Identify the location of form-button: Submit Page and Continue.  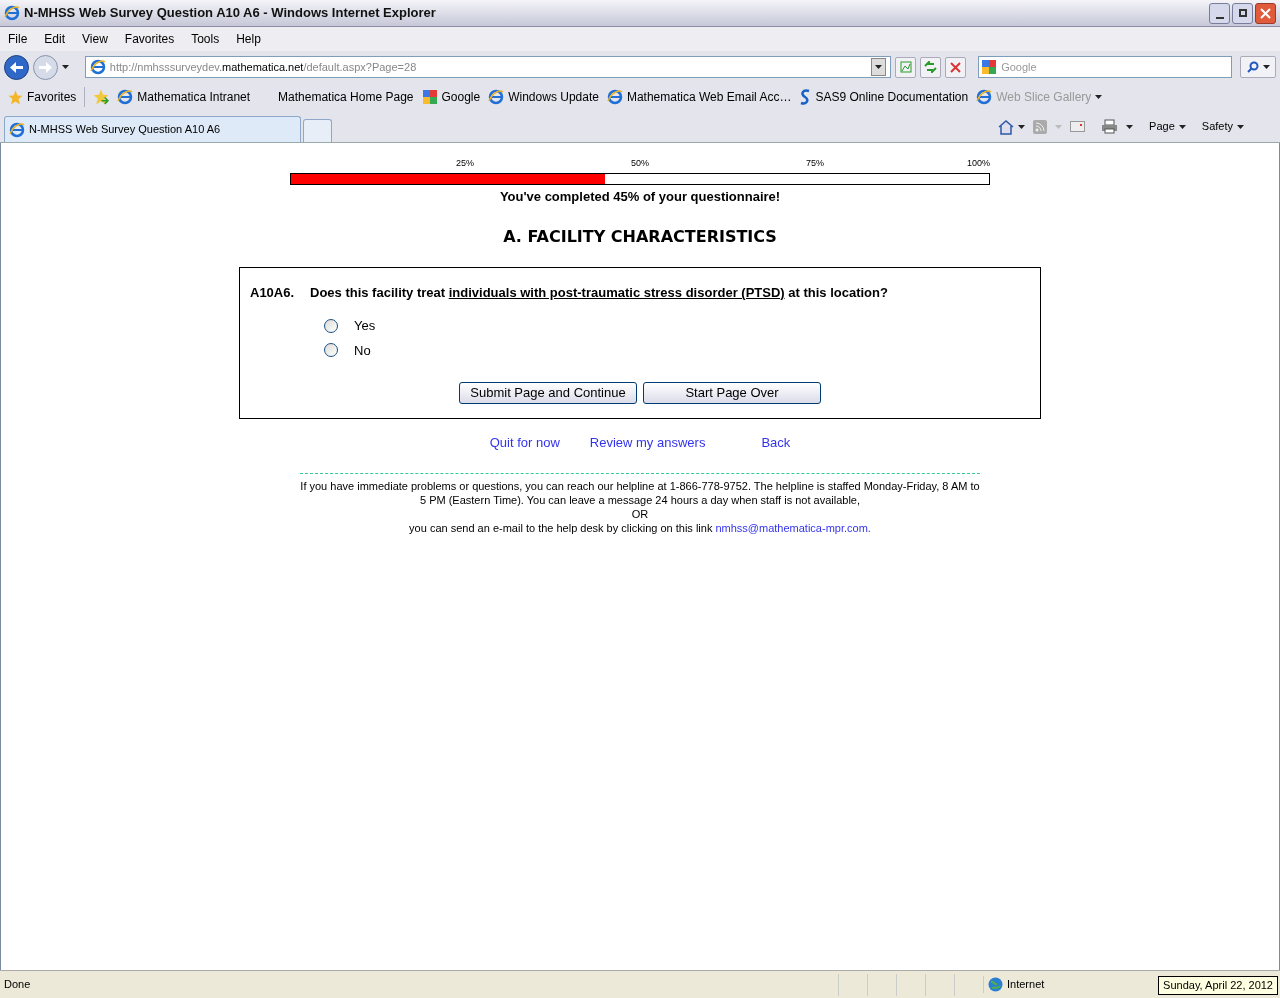
(548, 393).